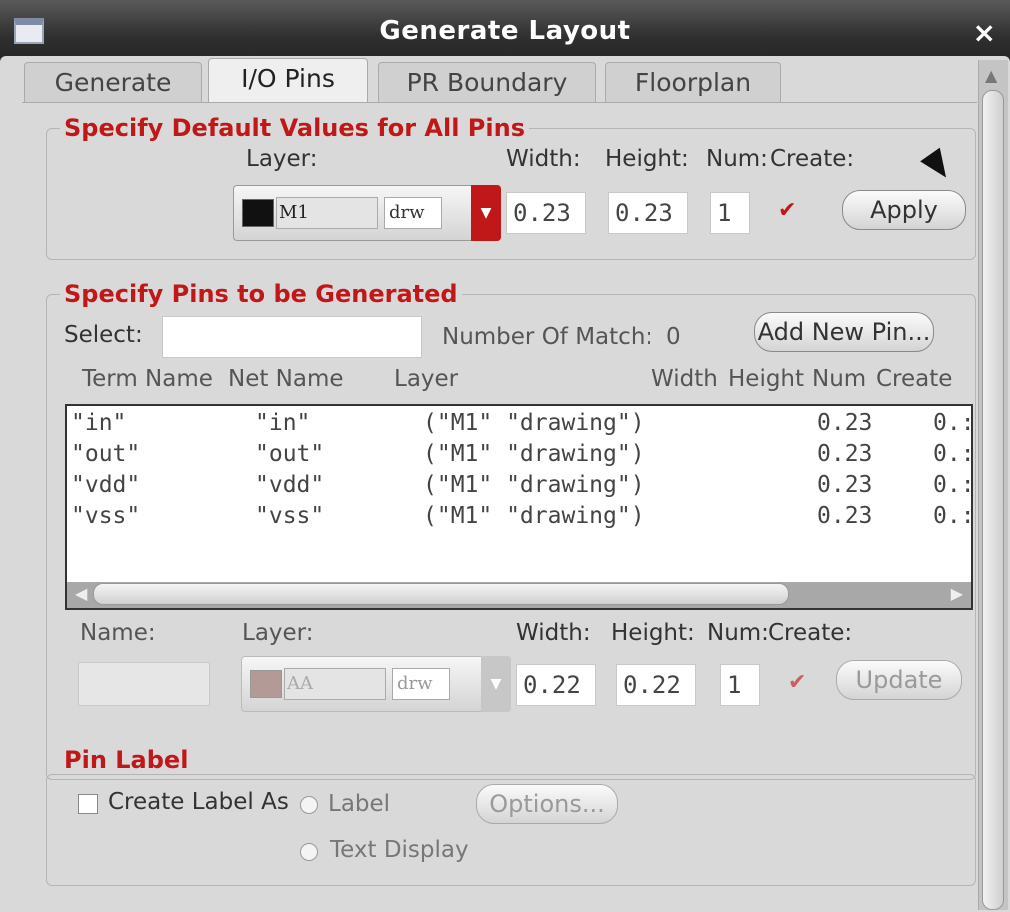 The image size is (1010, 912). I want to click on edit-width-label: Width:, so click(553, 633).